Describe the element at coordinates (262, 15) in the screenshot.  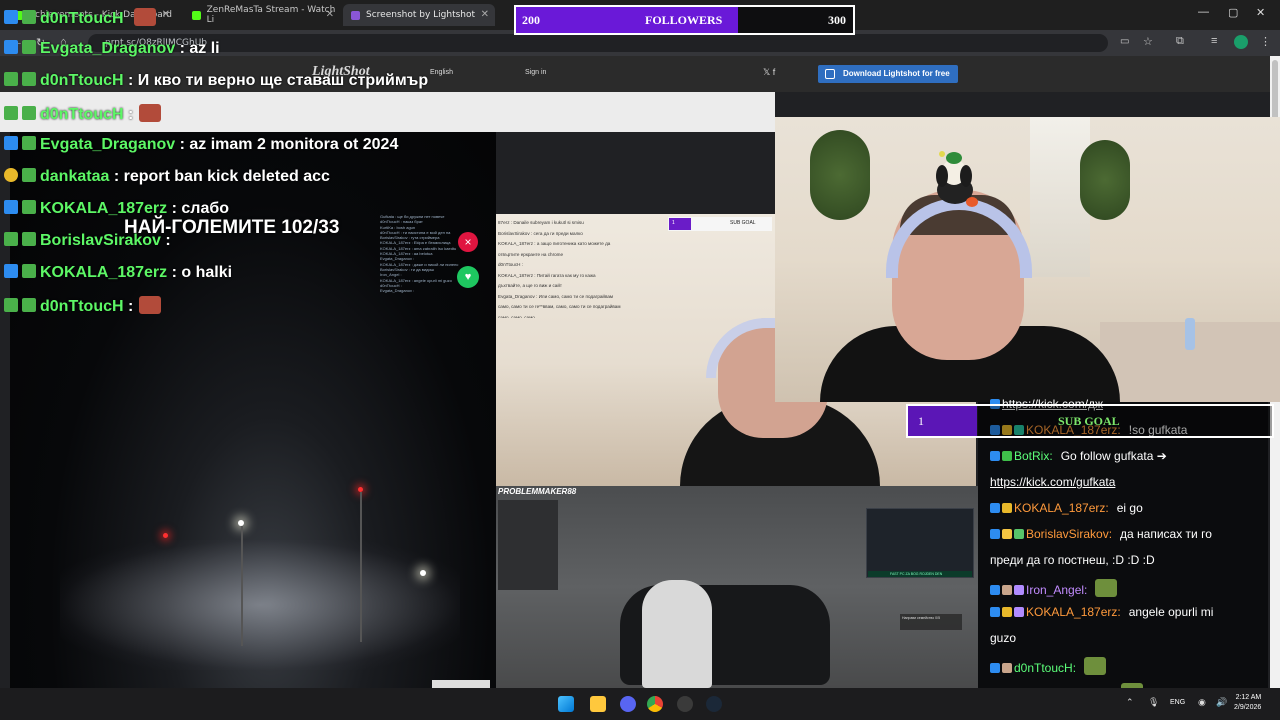
I see `tab-zenremasta: ZenReMasTa Stream - Watch Li ✕` at that location.